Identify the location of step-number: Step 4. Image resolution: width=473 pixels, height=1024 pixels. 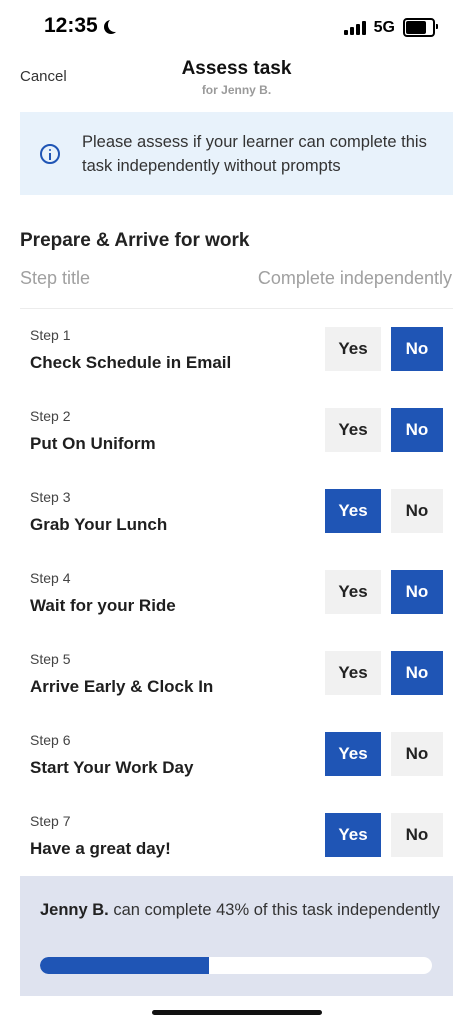
(50, 578).